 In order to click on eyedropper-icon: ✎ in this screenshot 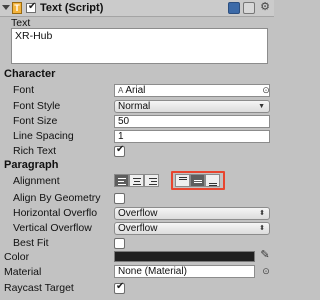, I will do `click(265, 255)`.